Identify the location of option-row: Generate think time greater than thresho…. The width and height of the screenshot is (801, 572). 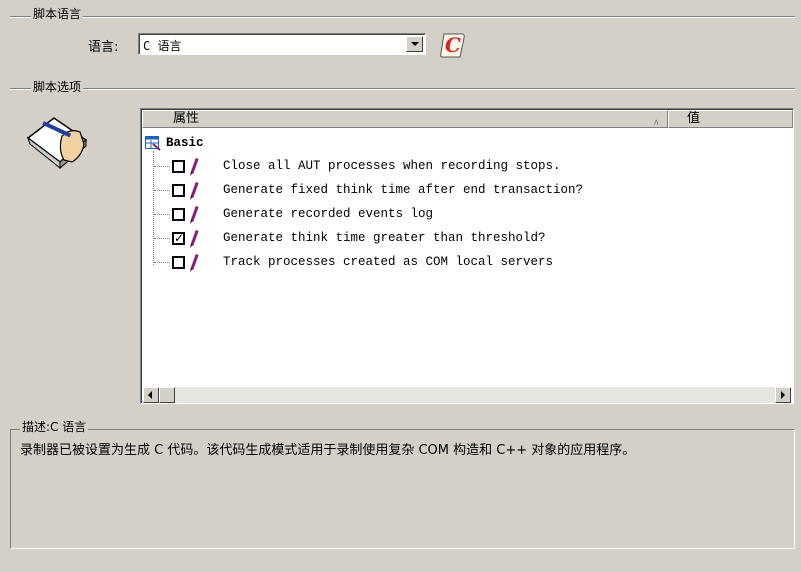
(467, 239).